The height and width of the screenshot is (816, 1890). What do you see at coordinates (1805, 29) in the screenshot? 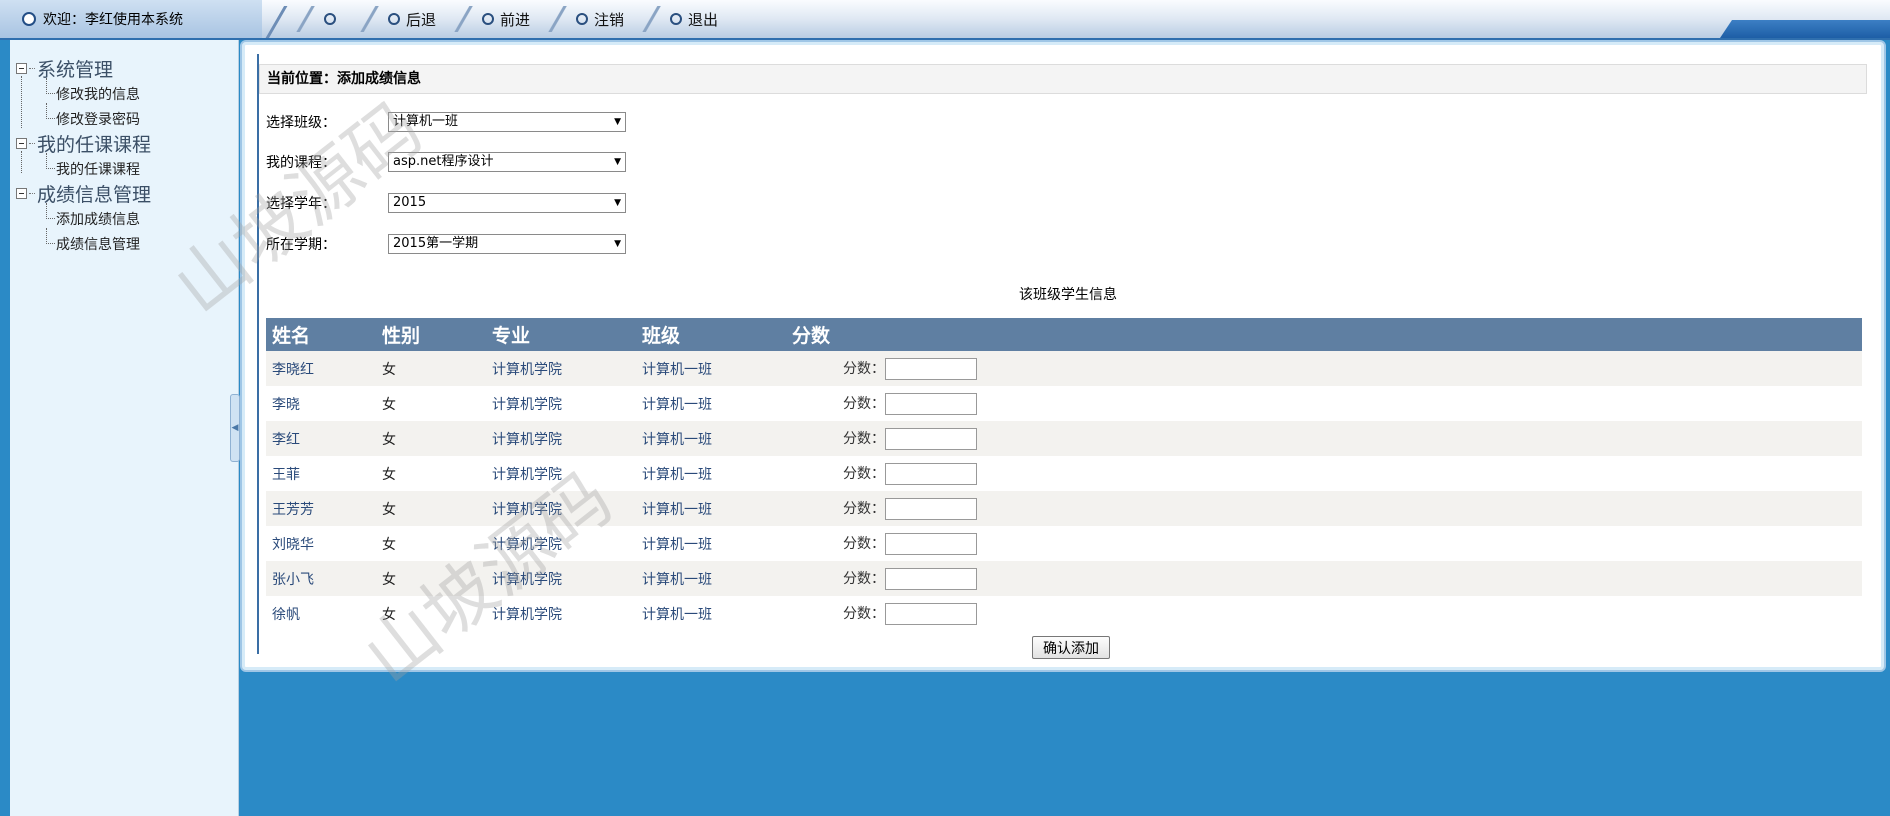
I see `header-decoration` at bounding box center [1805, 29].